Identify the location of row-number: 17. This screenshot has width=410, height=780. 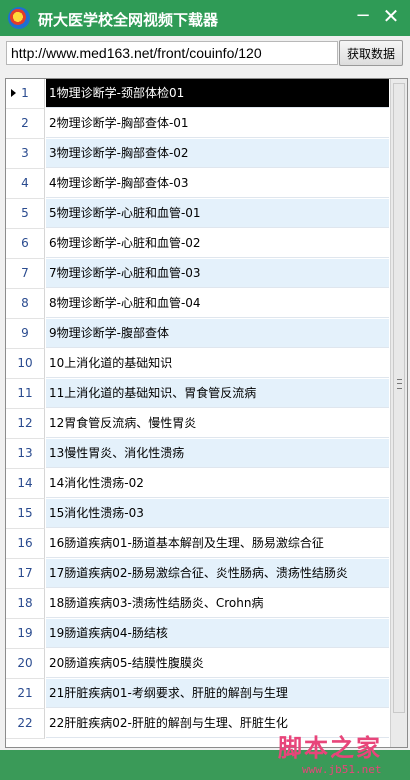
(25, 574).